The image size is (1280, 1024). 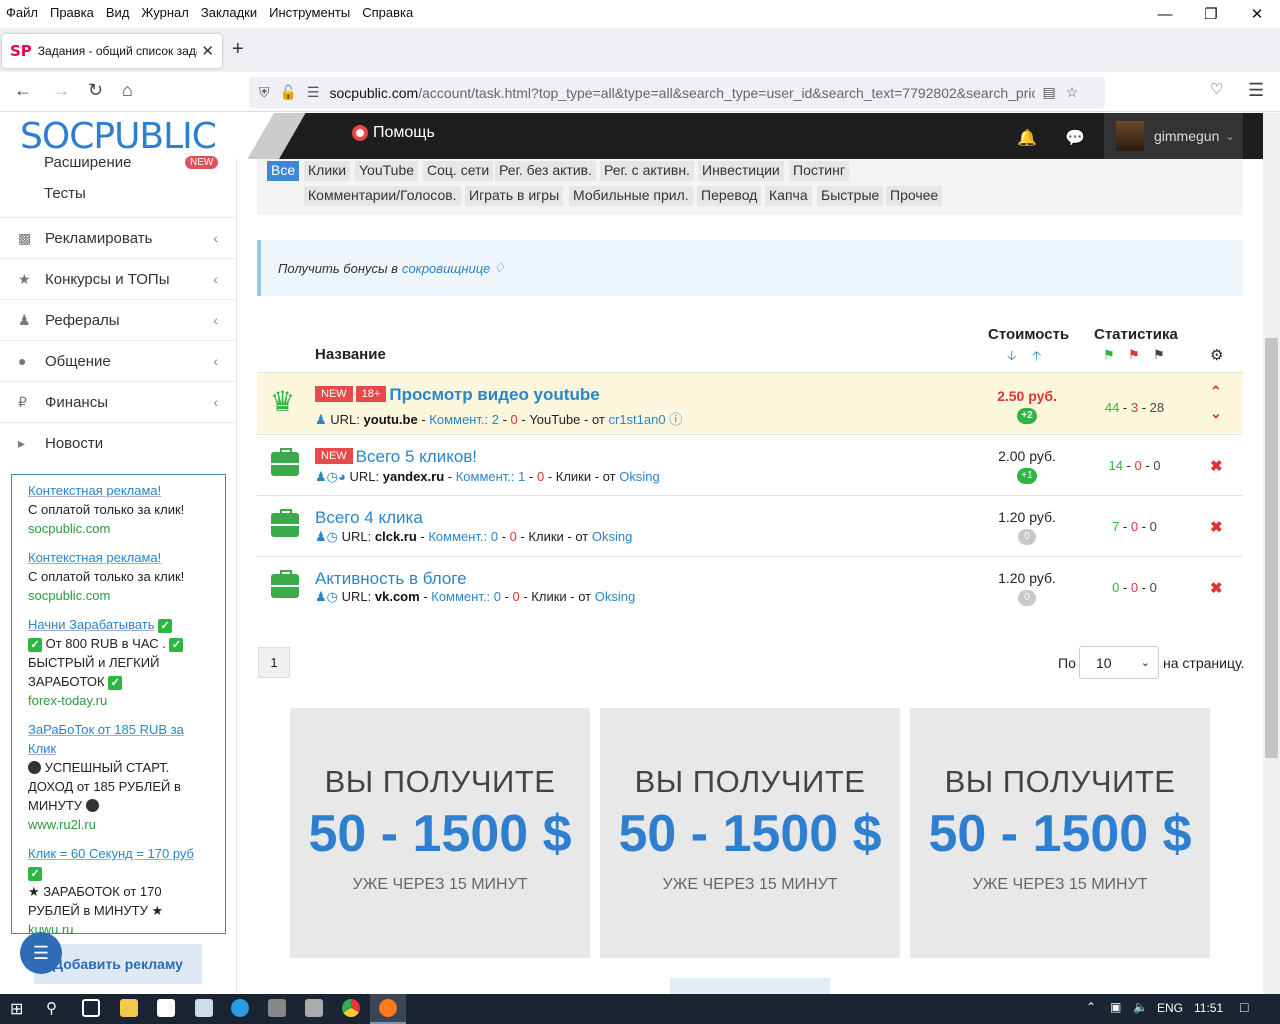 What do you see at coordinates (118, 401) in the screenshot?
I see `sidebar-item-finance: ₽ Финансы ‹` at bounding box center [118, 401].